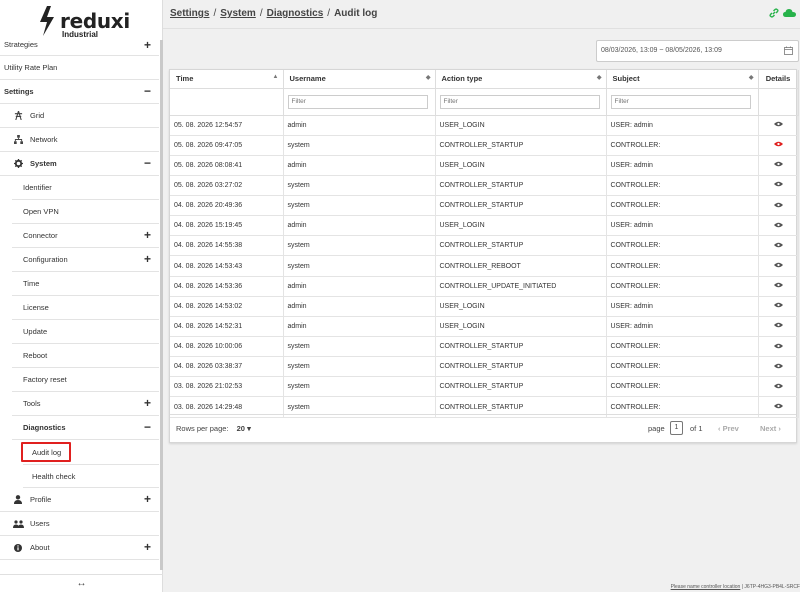  What do you see at coordinates (706, 587) in the screenshot?
I see `controller-location-link: Please name controller location` at bounding box center [706, 587].